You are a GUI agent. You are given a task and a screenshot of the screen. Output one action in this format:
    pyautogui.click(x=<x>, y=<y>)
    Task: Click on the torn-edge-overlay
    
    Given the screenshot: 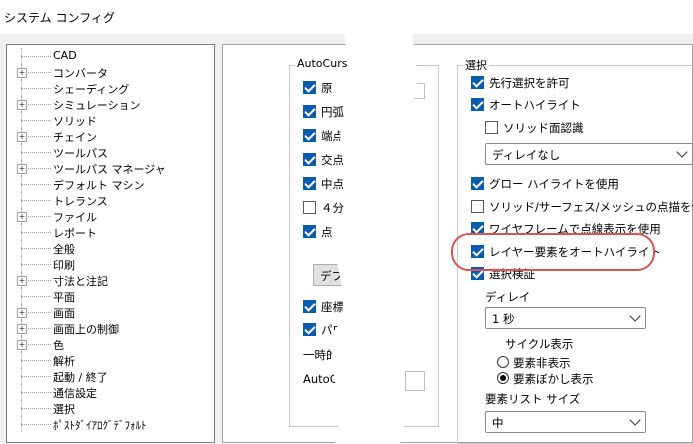 What is the action you would take?
    pyautogui.click(x=376, y=221)
    